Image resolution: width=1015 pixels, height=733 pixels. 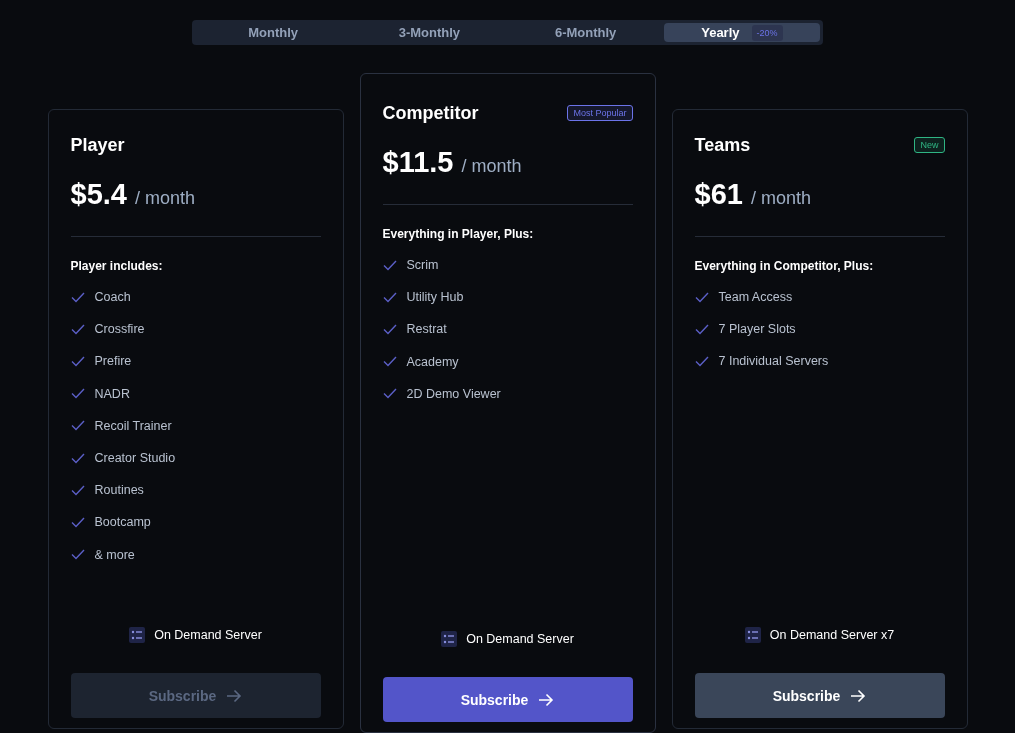 I want to click on feature-item: 2D Demo Viewer, so click(x=453, y=393).